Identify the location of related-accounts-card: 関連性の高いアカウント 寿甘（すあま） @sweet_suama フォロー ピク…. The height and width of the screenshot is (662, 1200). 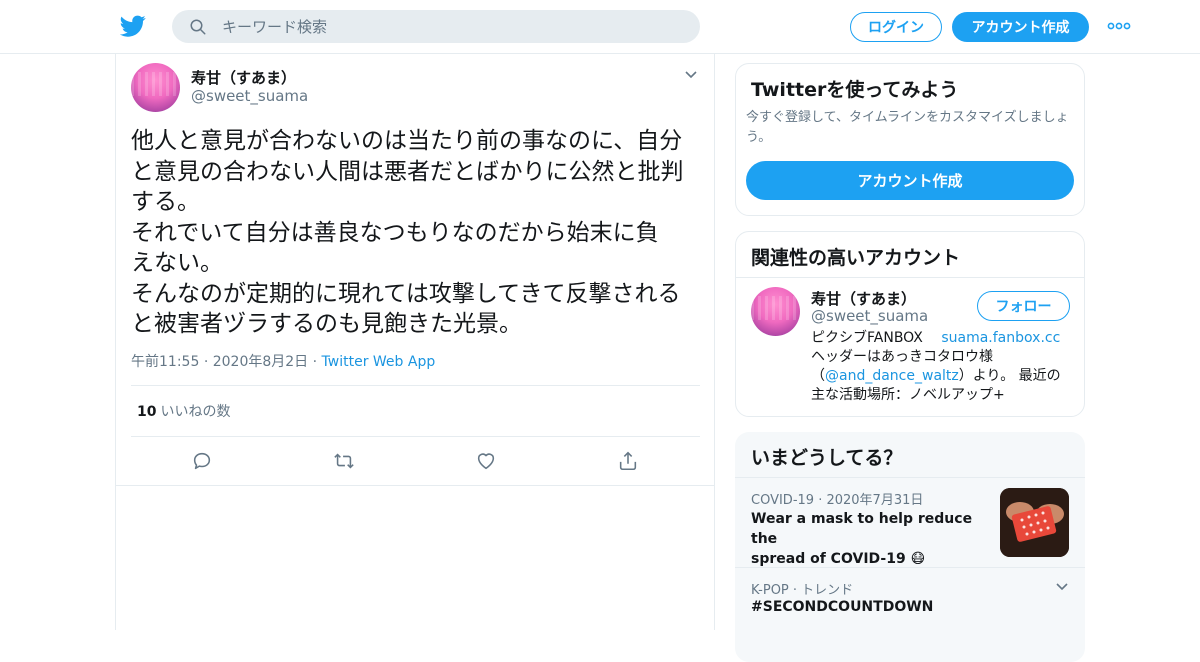
(910, 324).